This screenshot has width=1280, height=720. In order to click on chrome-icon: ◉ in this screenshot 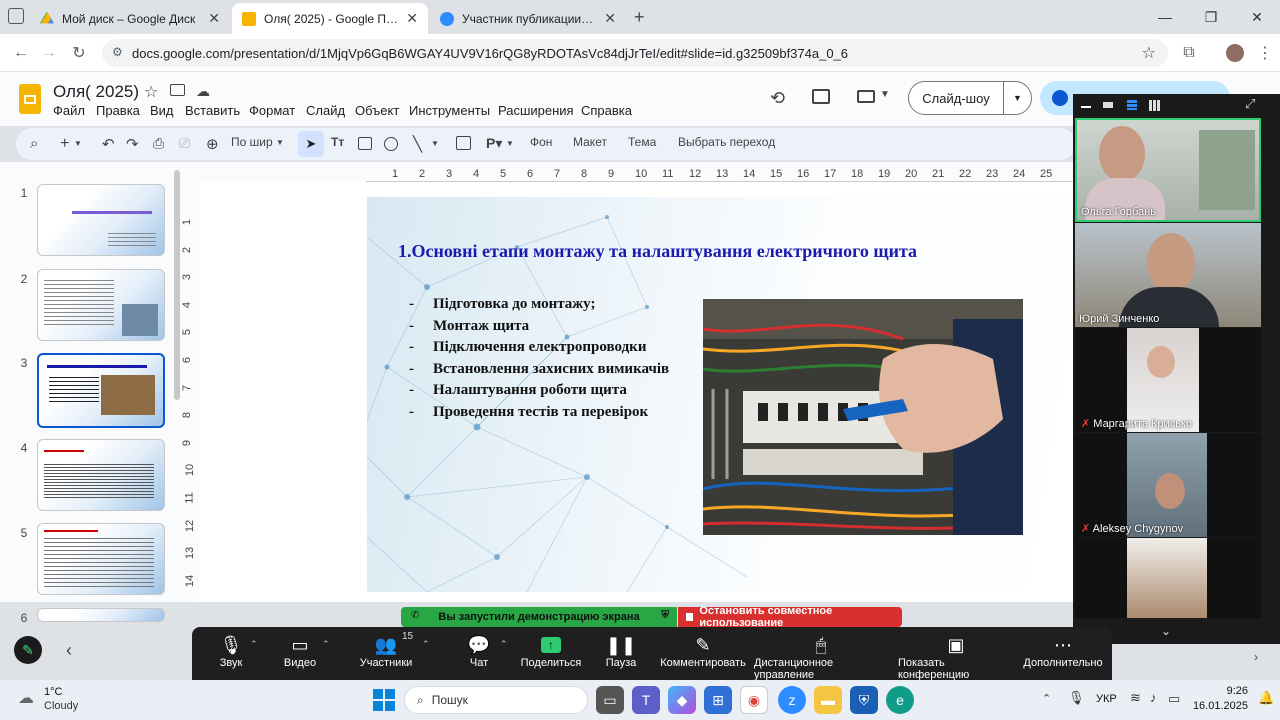, I will do `click(754, 700)`.